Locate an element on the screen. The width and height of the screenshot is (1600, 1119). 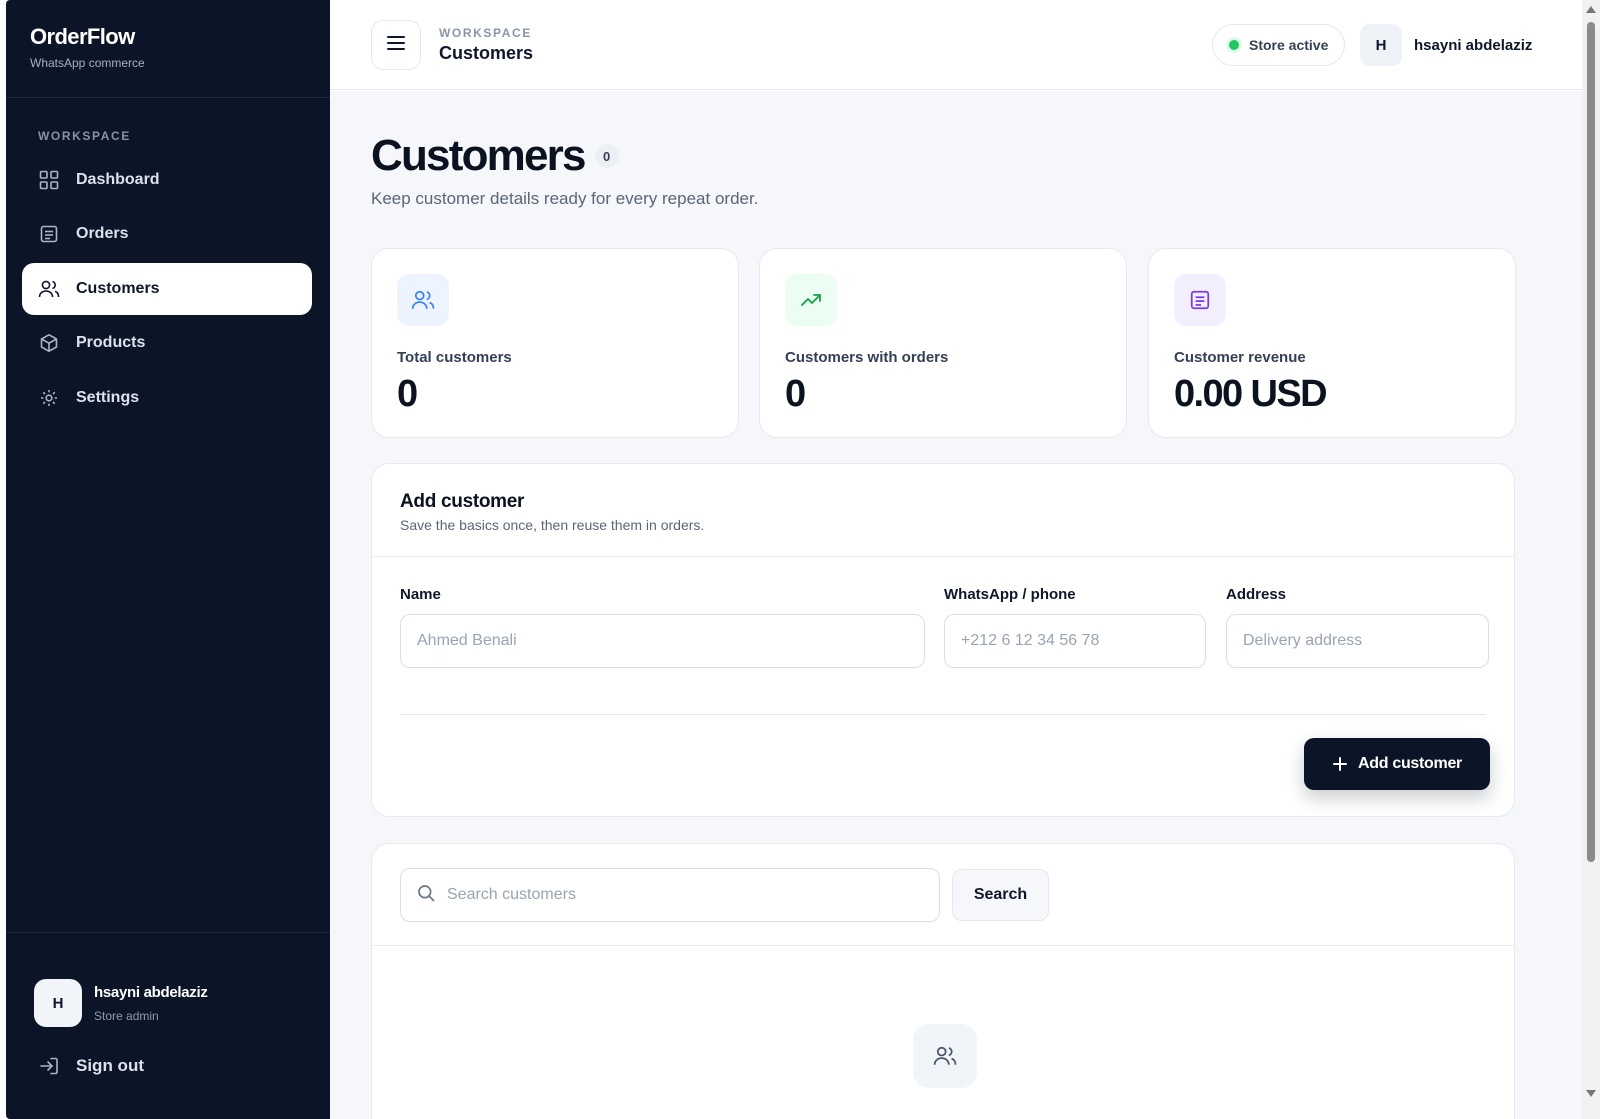
breadcrumb: WORKSPACE Customers is located at coordinates (486, 45).